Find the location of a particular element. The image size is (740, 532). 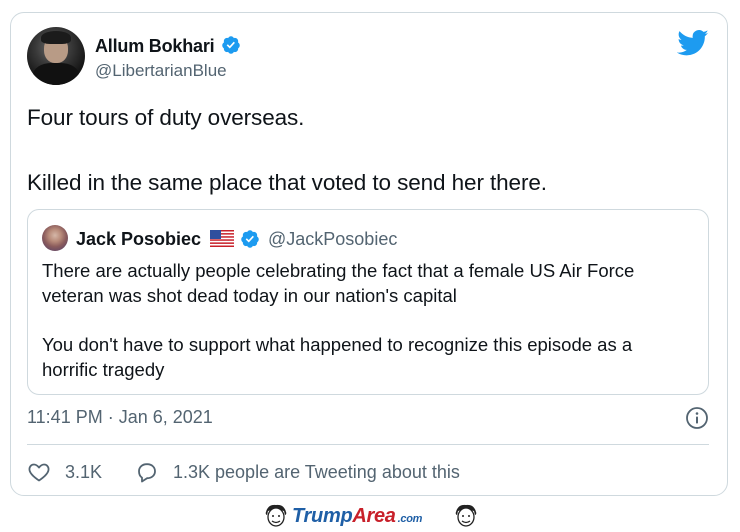

like-button: 3.1K is located at coordinates (64, 472).